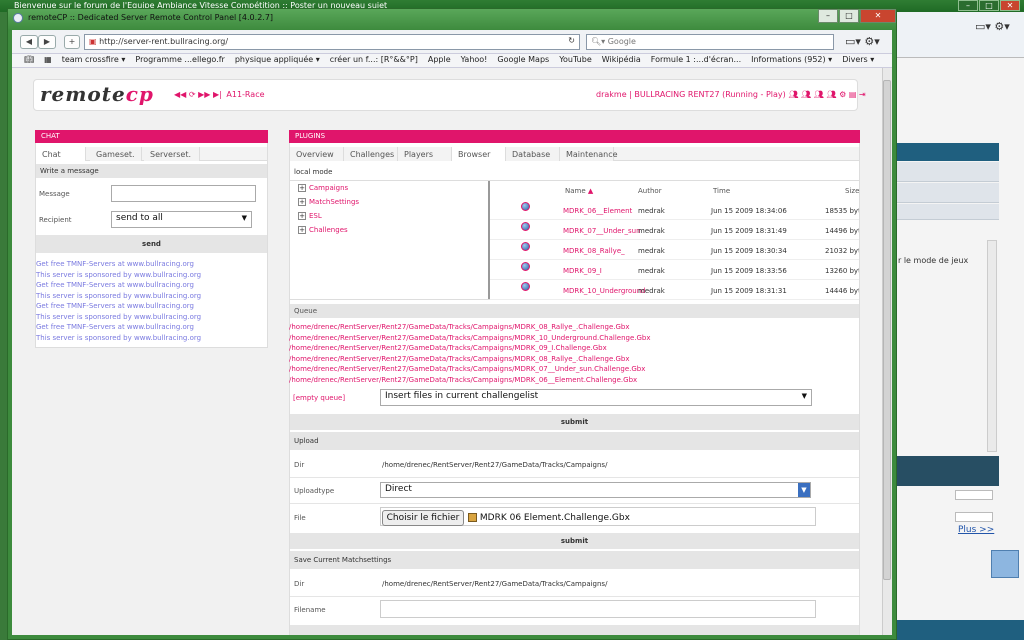 Image resolution: width=1024 pixels, height=640 pixels. Describe the element at coordinates (992, 346) in the screenshot. I see `background-scrollbar` at that location.